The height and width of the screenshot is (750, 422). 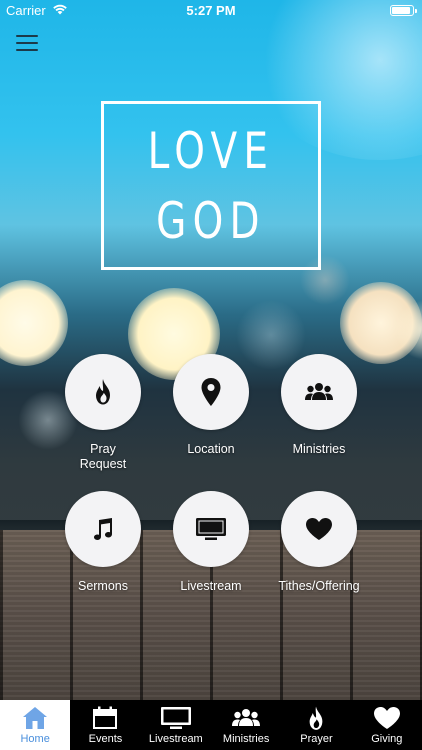 I want to click on tile-sermons: Sermons, so click(x=103, y=542).